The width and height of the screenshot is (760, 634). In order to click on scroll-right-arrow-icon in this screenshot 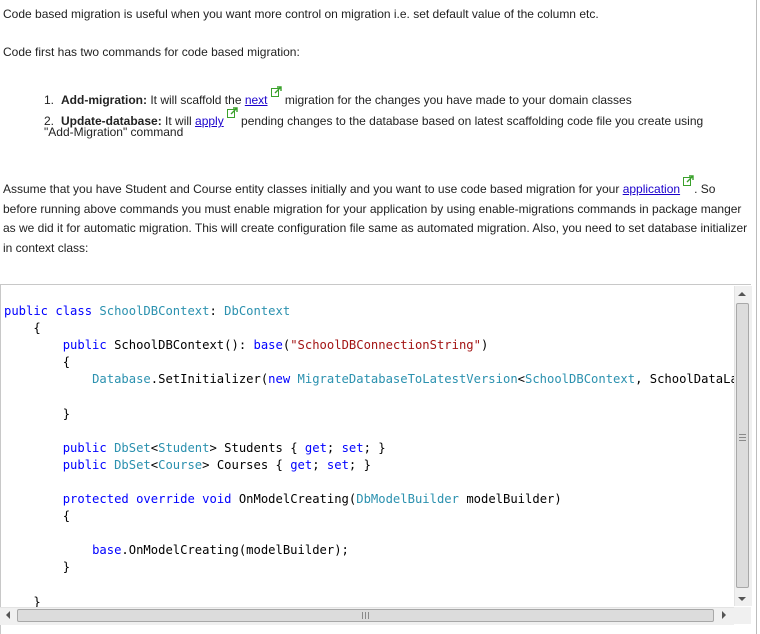, I will do `click(724, 615)`.